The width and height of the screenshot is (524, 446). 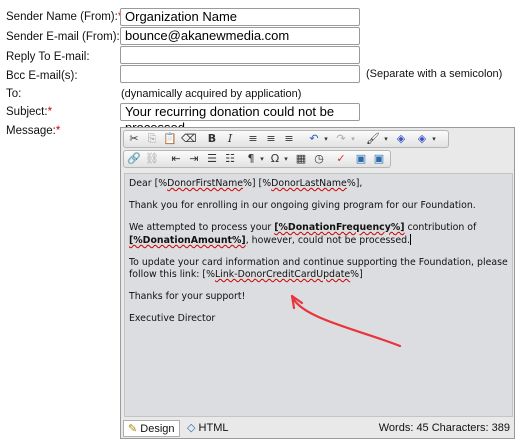 What do you see at coordinates (33, 131) in the screenshot?
I see `message-label: Message:*` at bounding box center [33, 131].